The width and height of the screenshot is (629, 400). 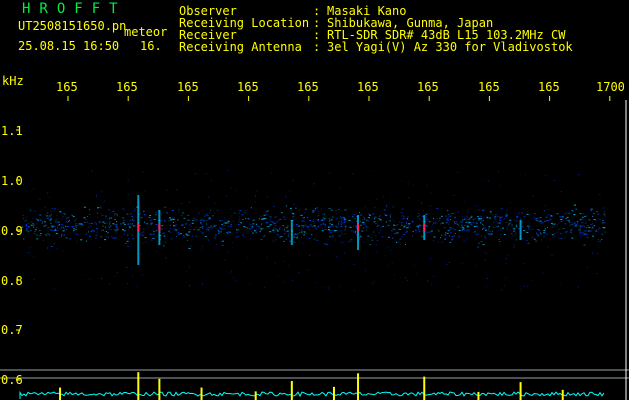 I want to click on x-tick-label: 165, so click(x=428, y=87).